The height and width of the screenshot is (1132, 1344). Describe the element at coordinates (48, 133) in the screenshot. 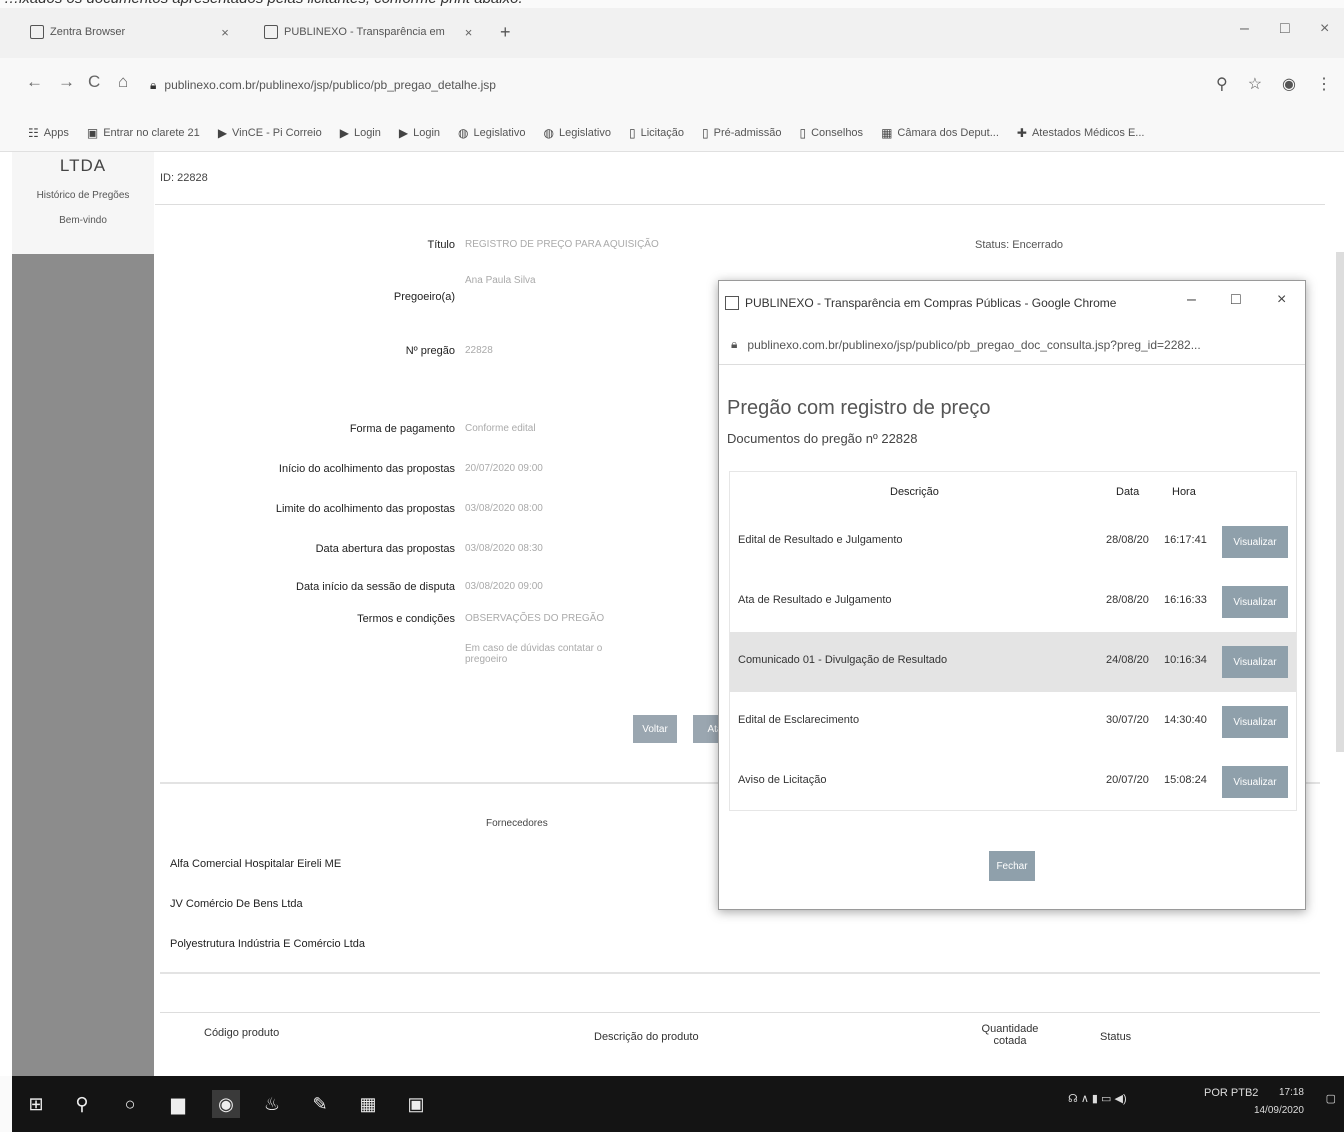

I see `bookmark-apps: ☷ Apps` at that location.